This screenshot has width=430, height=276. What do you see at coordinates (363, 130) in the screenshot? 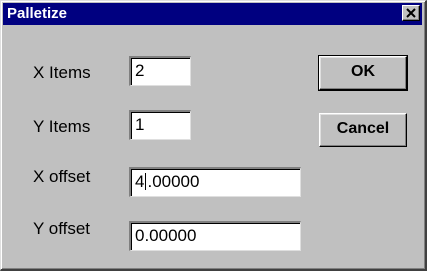
I see `cancel-button: Cancel` at bounding box center [363, 130].